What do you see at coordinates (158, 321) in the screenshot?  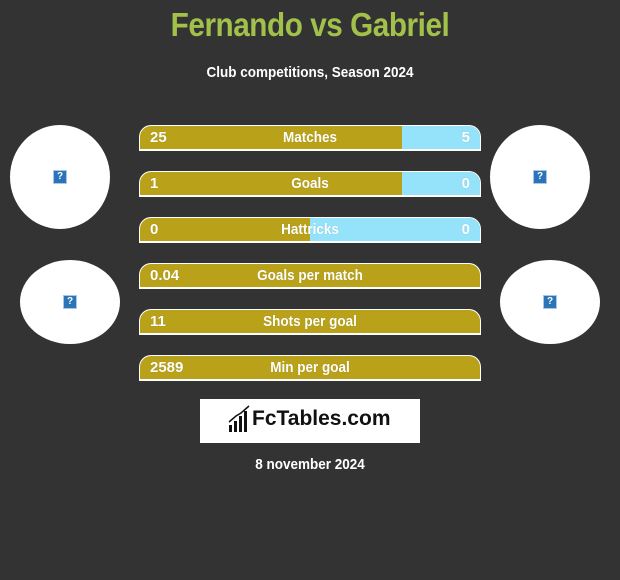 I see `left-value: 11` at bounding box center [158, 321].